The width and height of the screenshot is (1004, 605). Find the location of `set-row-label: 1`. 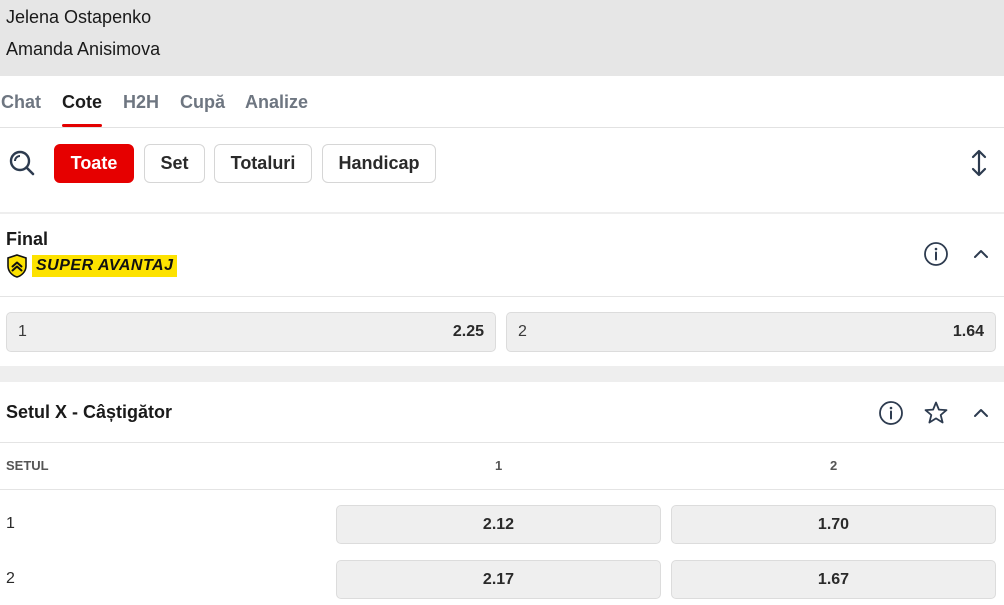

set-row-label: 1 is located at coordinates (10, 523).